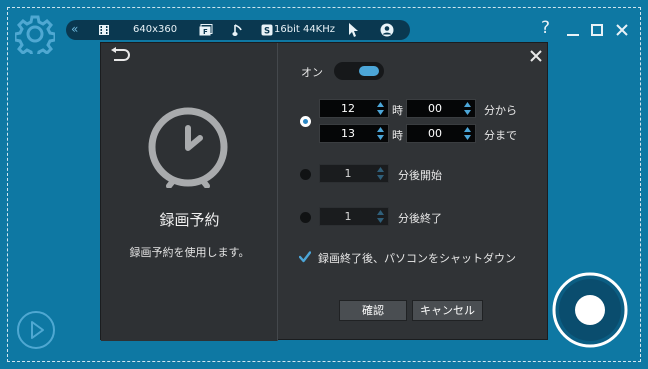 The width and height of the screenshot is (648, 369). Describe the element at coordinates (354, 173) in the screenshot. I see `start-after-spinner: 1` at that location.